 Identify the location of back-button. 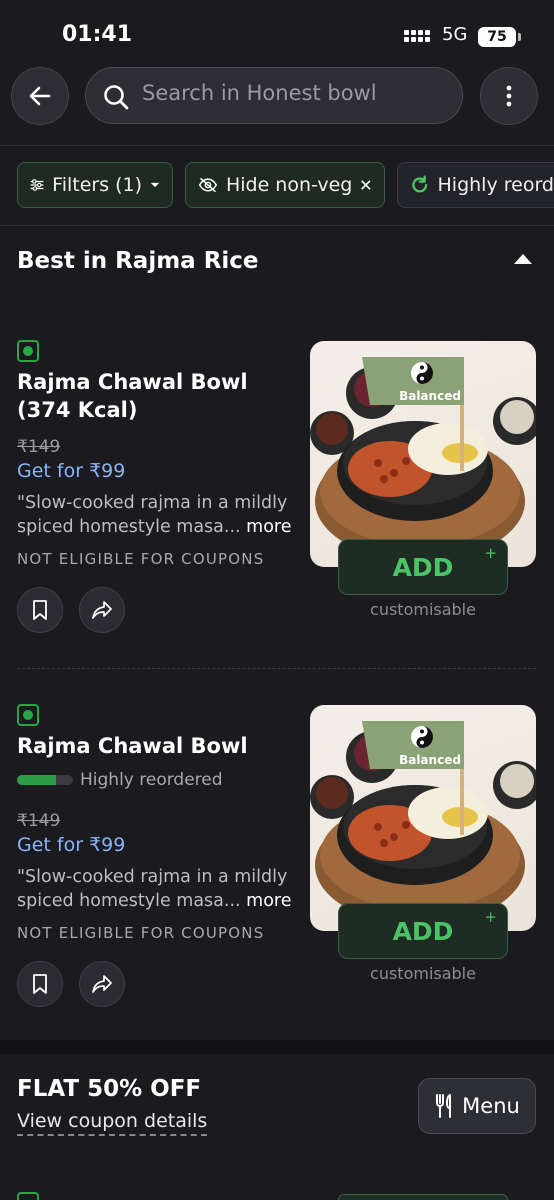
(40, 96).